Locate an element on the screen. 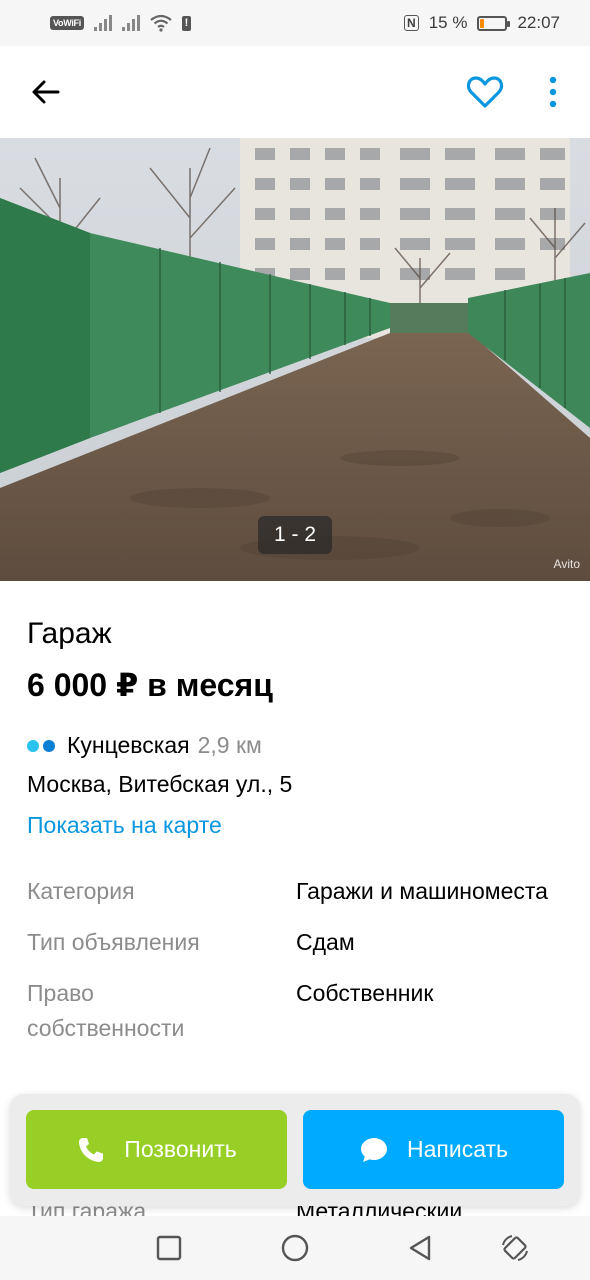 The width and height of the screenshot is (590, 1280). avito-watermark: Avito is located at coordinates (566, 564).